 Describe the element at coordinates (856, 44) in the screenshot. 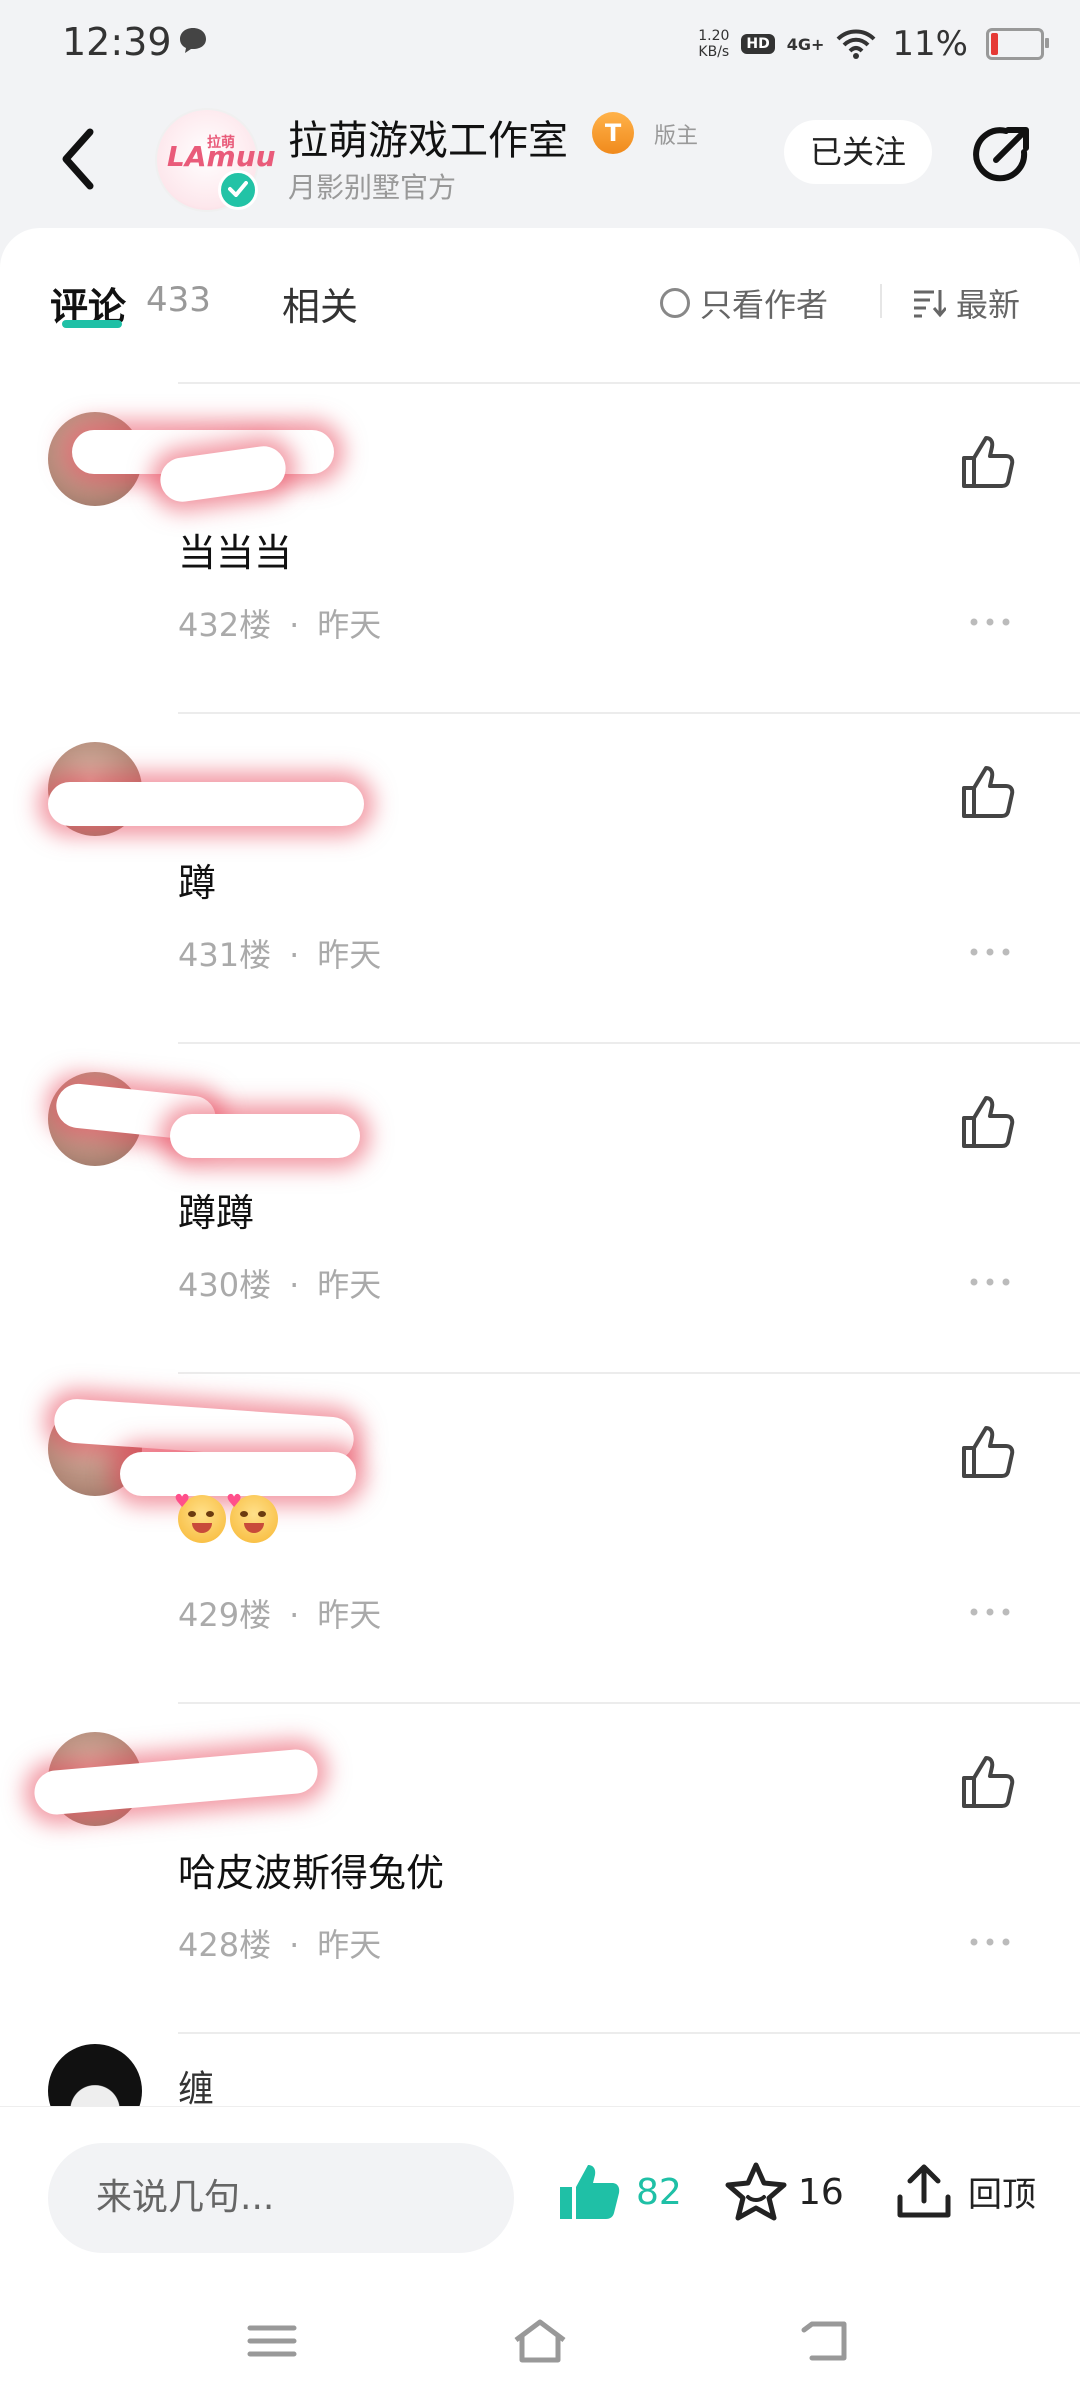

I see `wifi-icon` at that location.